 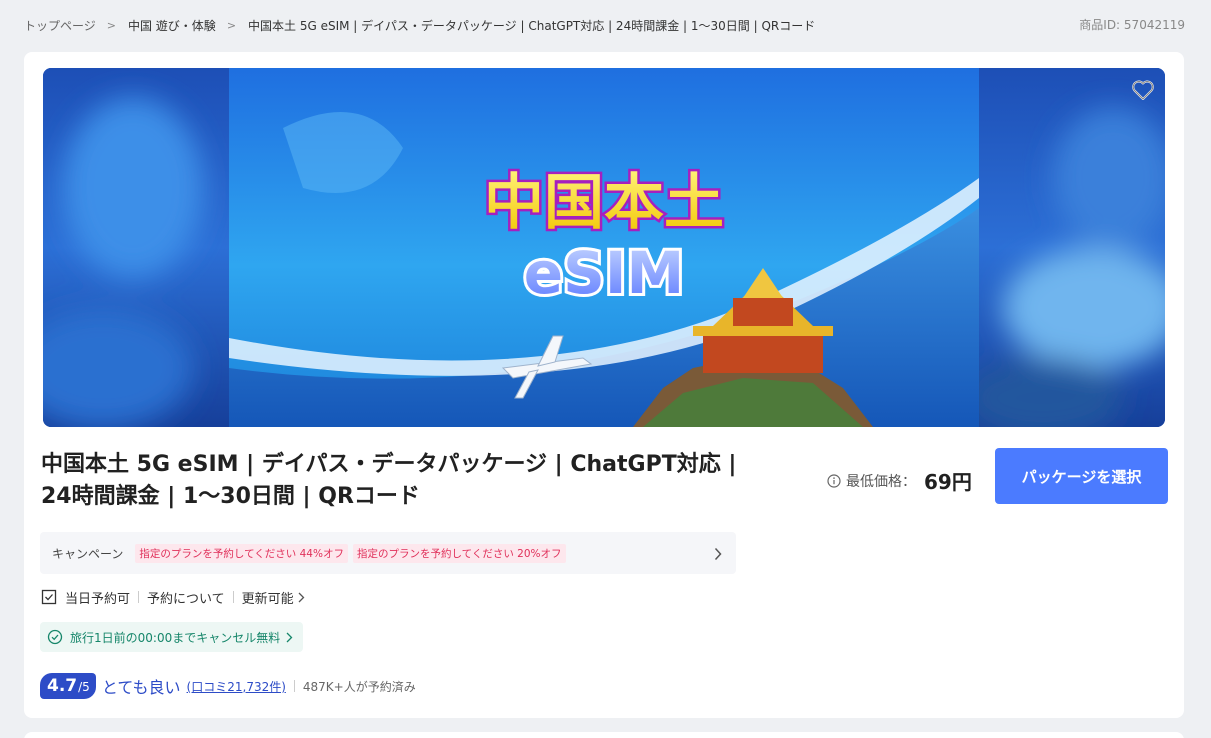 I want to click on reviews-link: (口コミ21,732件), so click(x=236, y=686).